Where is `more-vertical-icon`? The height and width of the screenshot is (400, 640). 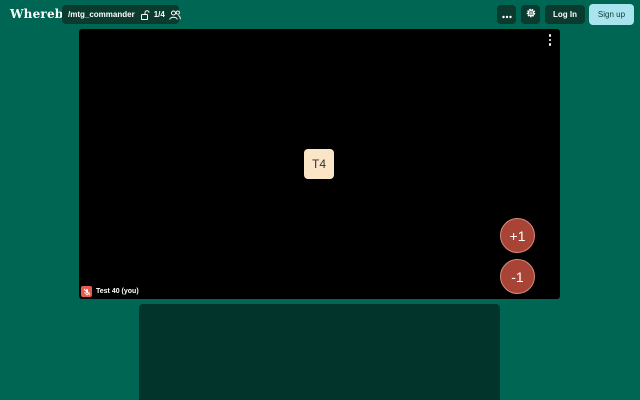
more-vertical-icon is located at coordinates (550, 40).